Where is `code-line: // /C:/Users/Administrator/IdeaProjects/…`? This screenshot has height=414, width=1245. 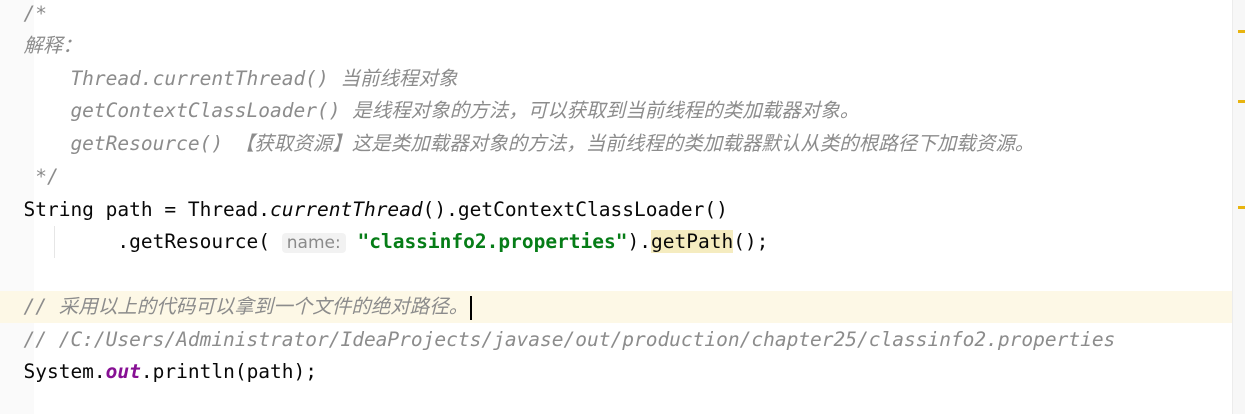 code-line: // /C:/Users/Administrator/IdeaProjects/… is located at coordinates (616, 340).